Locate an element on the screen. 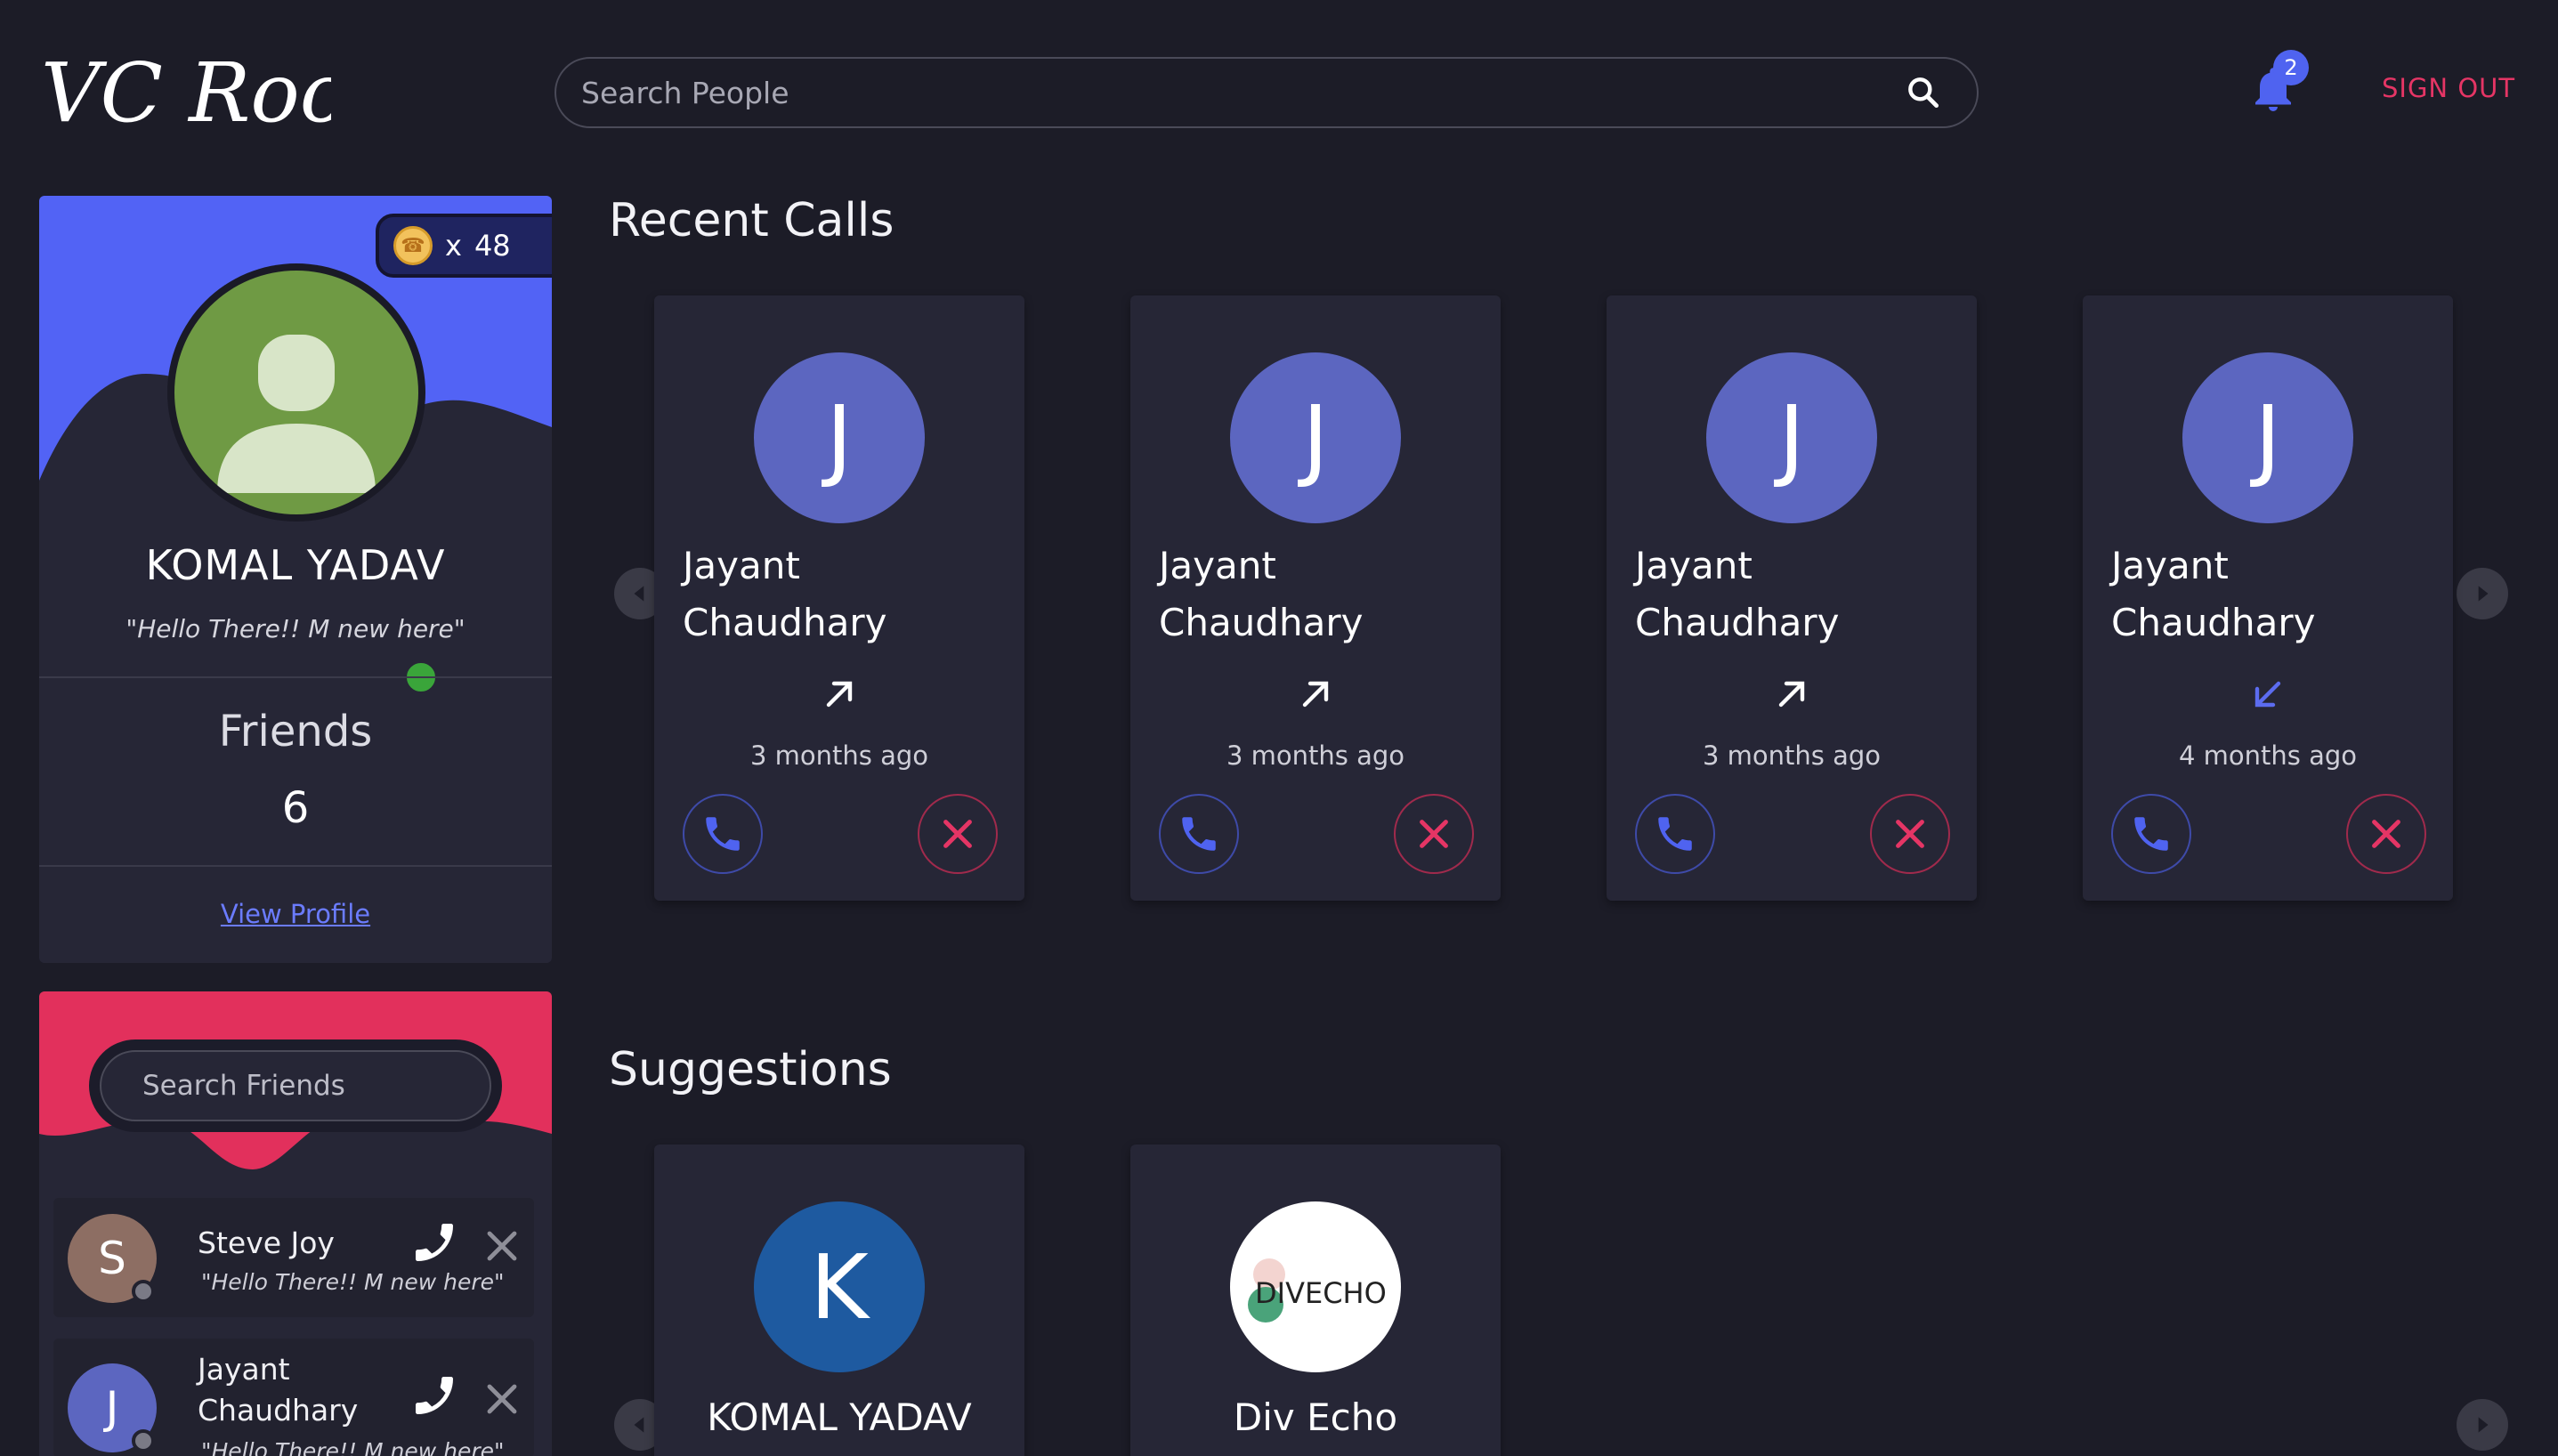 Image resolution: width=2558 pixels, height=1456 pixels. view-profile-link: View Profile is located at coordinates (295, 914).